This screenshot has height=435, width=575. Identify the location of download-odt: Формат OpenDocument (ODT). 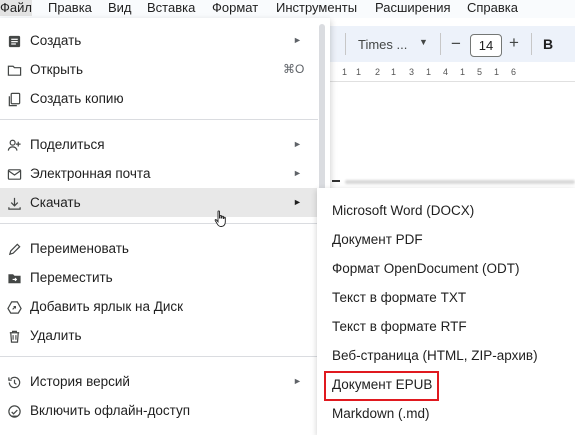
(446, 268).